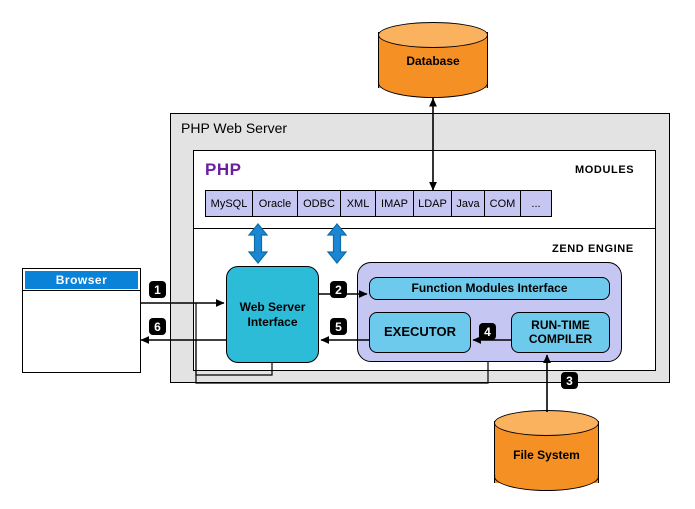 The width and height of the screenshot is (695, 509). What do you see at coordinates (358, 203) in the screenshot?
I see `module-cell-xml: XML` at bounding box center [358, 203].